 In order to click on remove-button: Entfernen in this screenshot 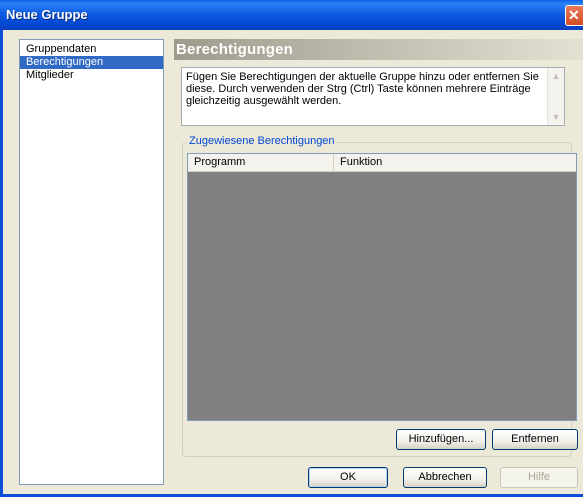, I will do `click(535, 439)`.